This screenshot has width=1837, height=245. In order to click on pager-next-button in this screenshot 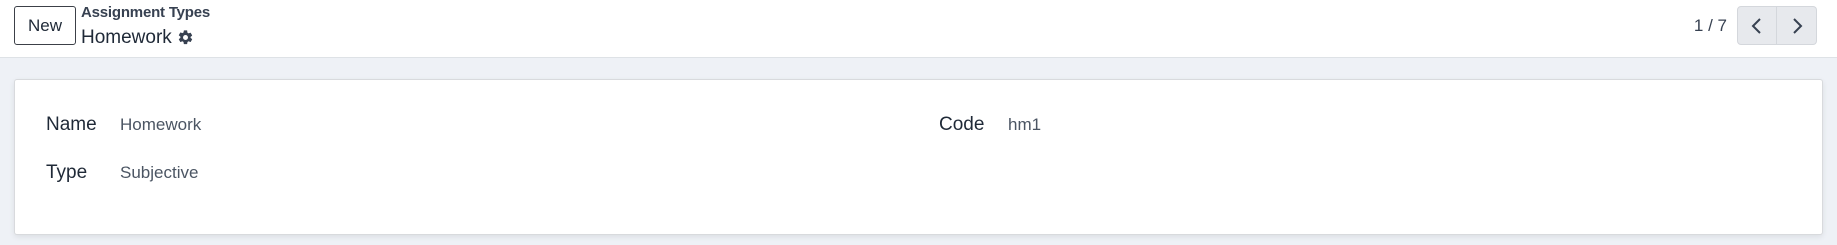, I will do `click(1797, 25)`.